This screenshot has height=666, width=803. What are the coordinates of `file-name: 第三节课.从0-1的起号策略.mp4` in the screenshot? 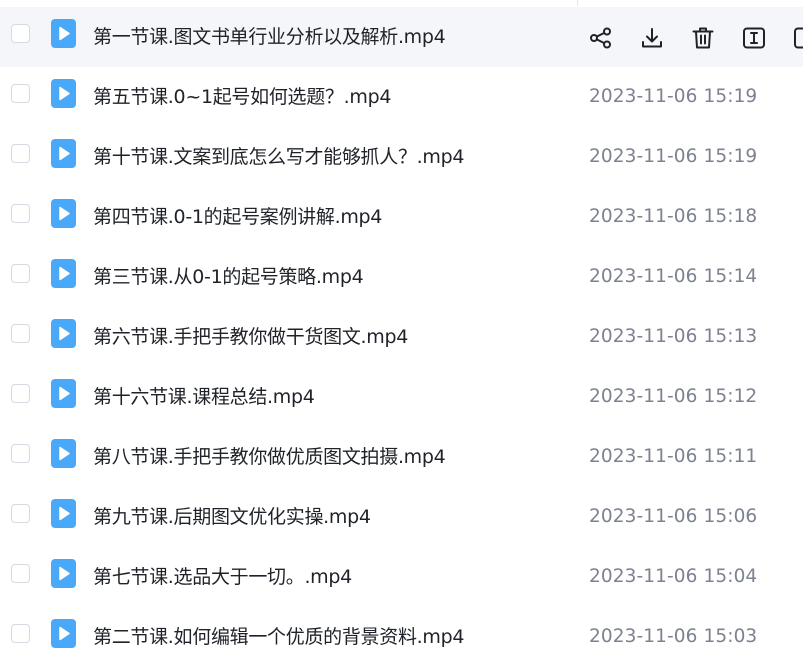 It's located at (228, 277).